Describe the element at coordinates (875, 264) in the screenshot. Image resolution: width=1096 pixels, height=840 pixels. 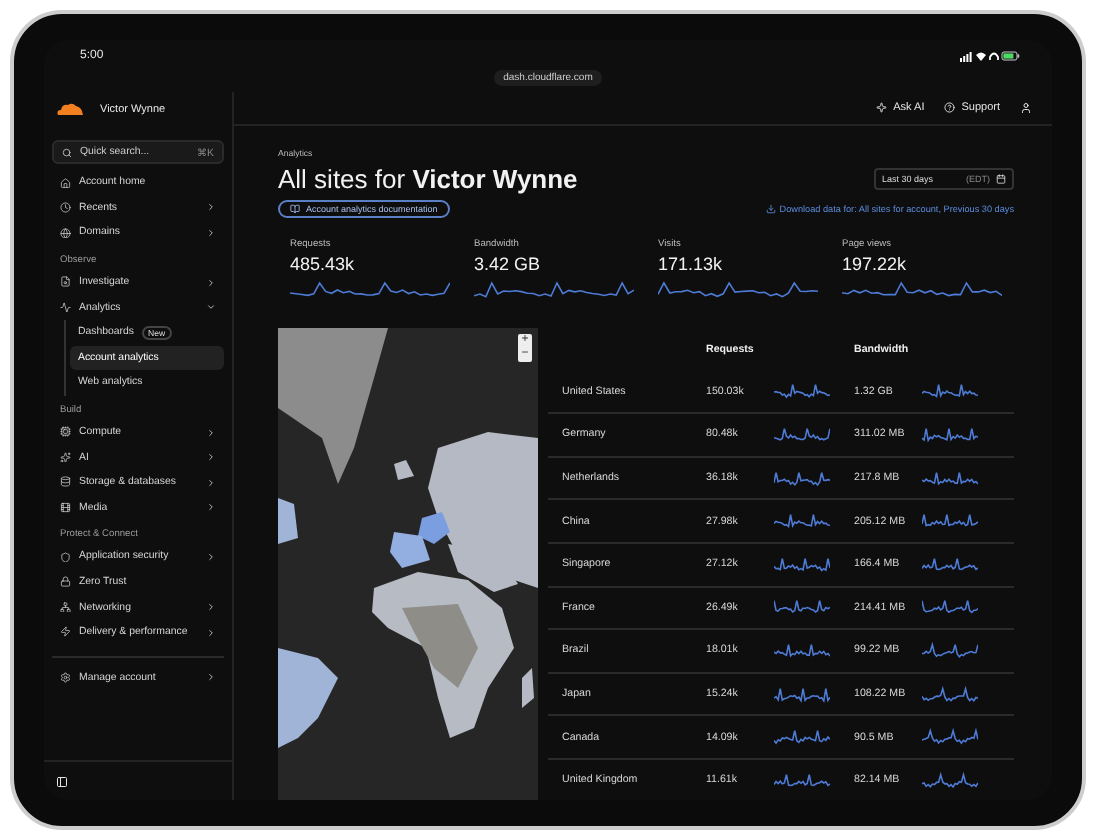
I see `stat-value: 197.22k` at that location.